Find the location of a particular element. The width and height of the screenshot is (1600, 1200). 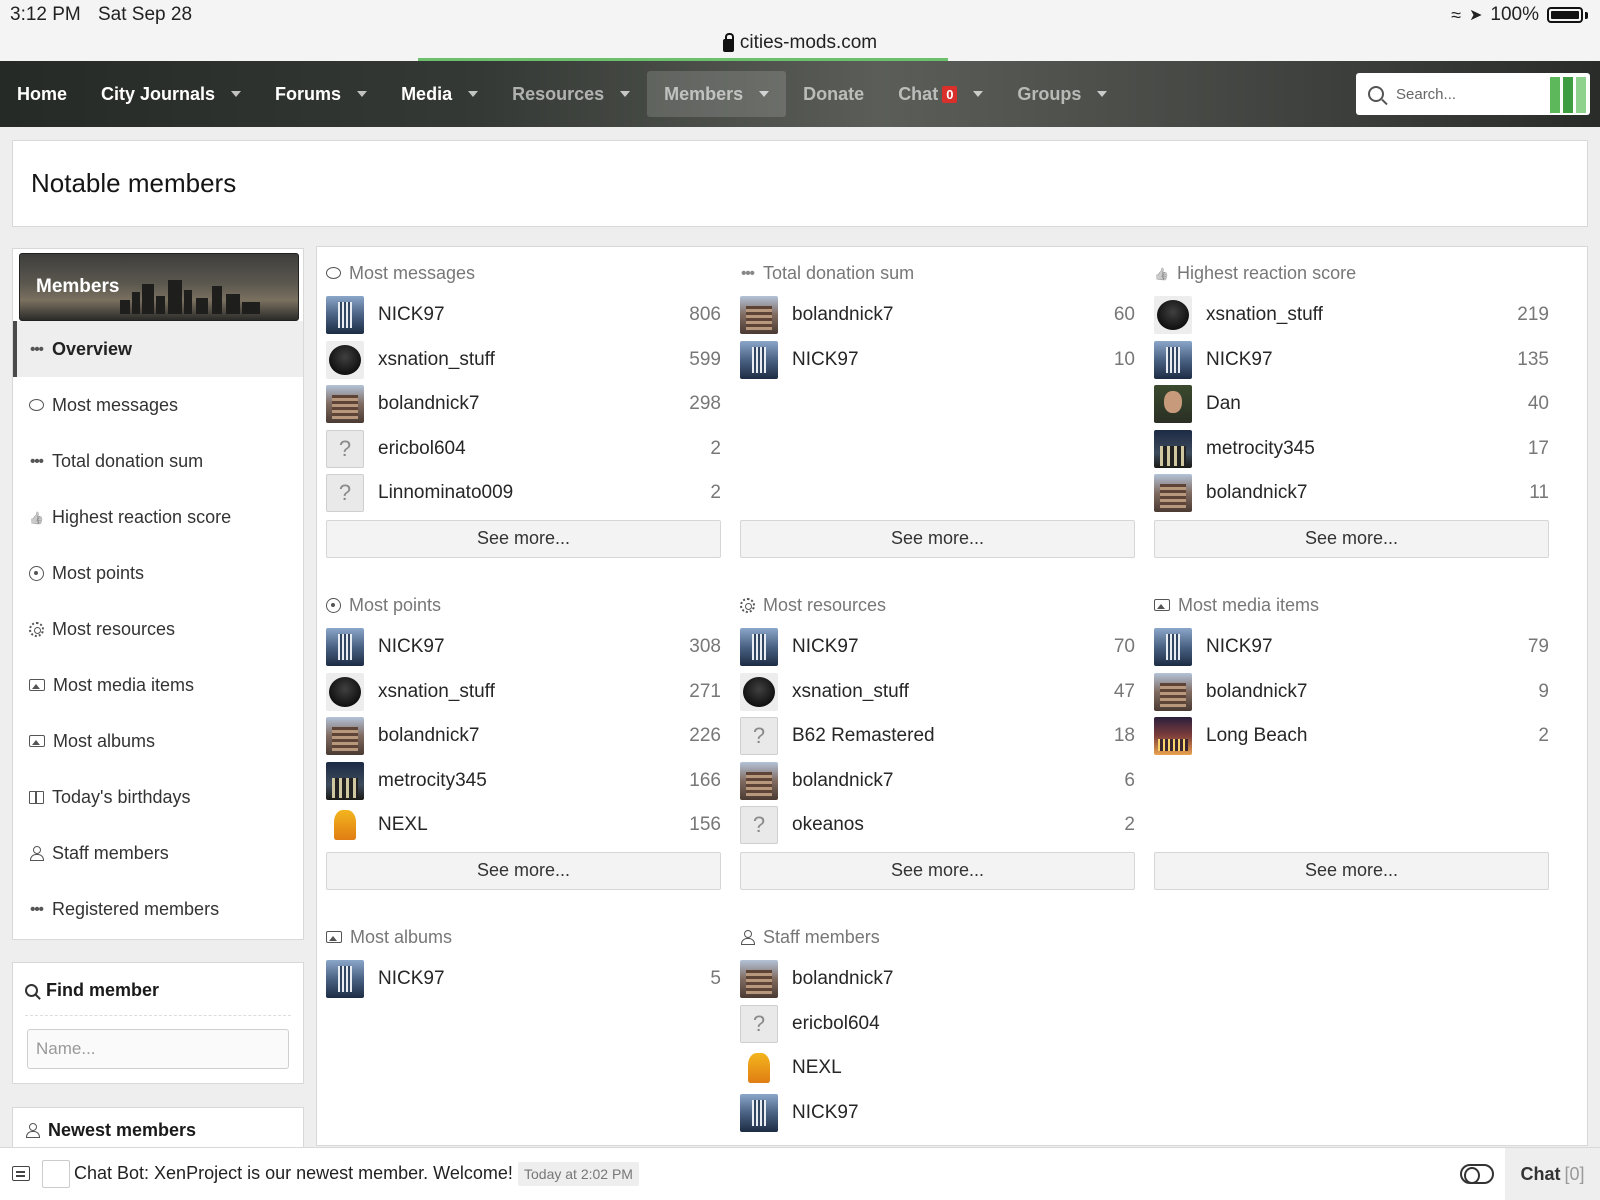

nav-item-home: Home is located at coordinates (42, 94).